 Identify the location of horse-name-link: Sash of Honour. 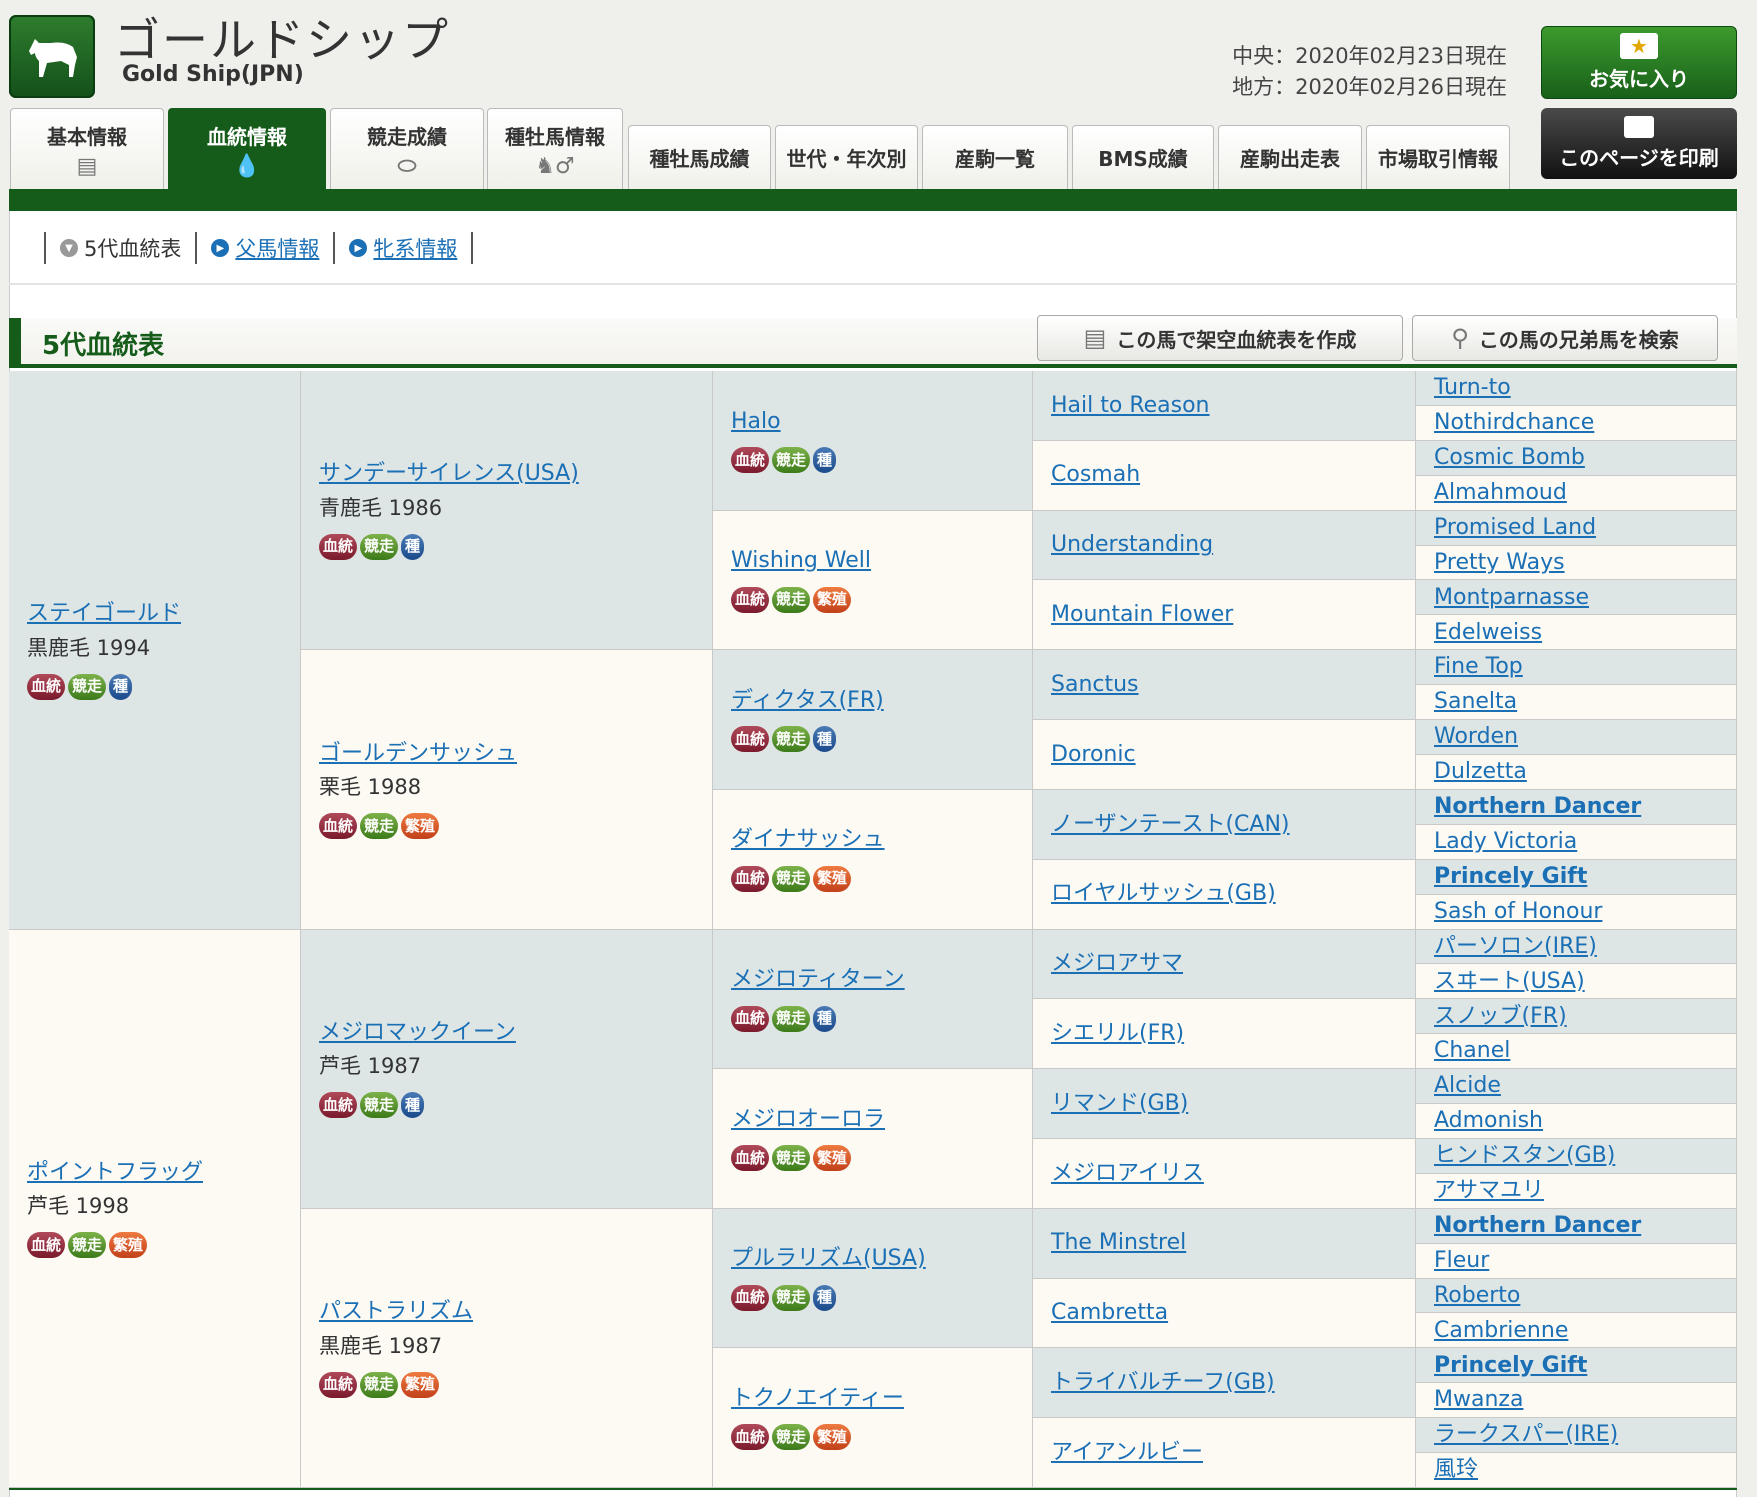
(1518, 911).